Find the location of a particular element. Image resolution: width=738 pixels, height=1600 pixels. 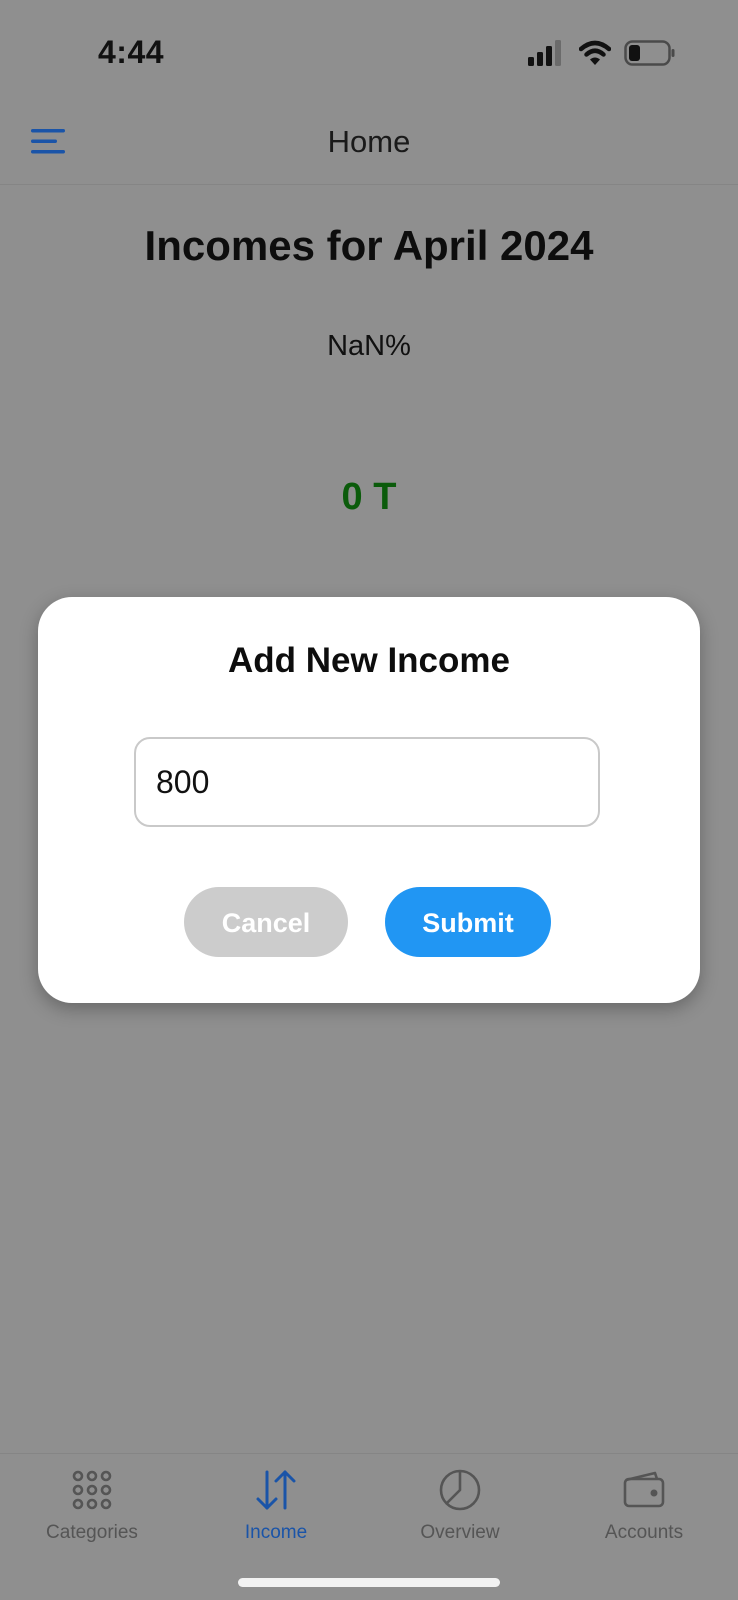

cellular-signal-icon is located at coordinates (544, 53).